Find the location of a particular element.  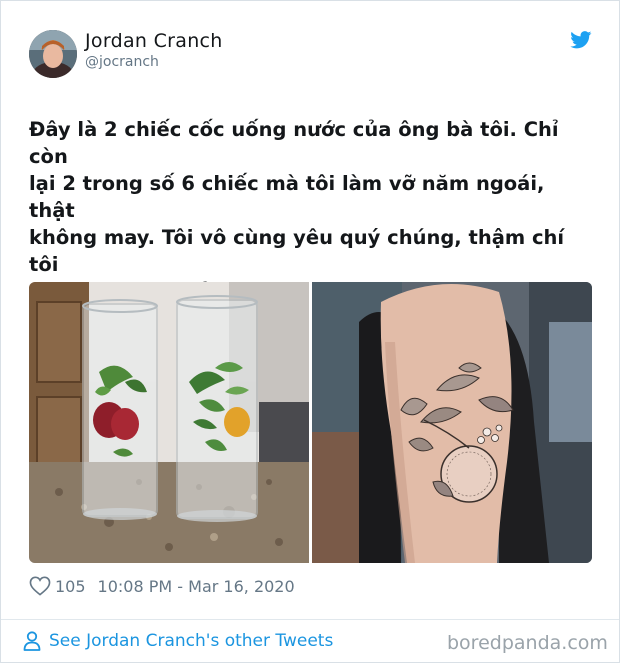

heart-icon is located at coordinates (40, 586).